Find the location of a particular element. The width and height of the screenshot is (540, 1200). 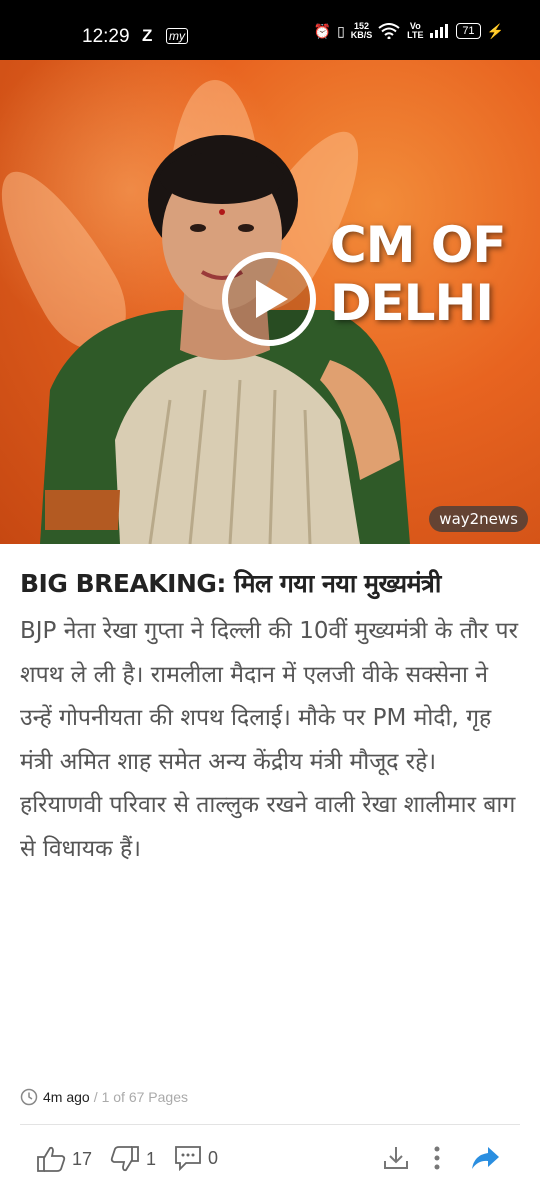

play-icon is located at coordinates (272, 299).